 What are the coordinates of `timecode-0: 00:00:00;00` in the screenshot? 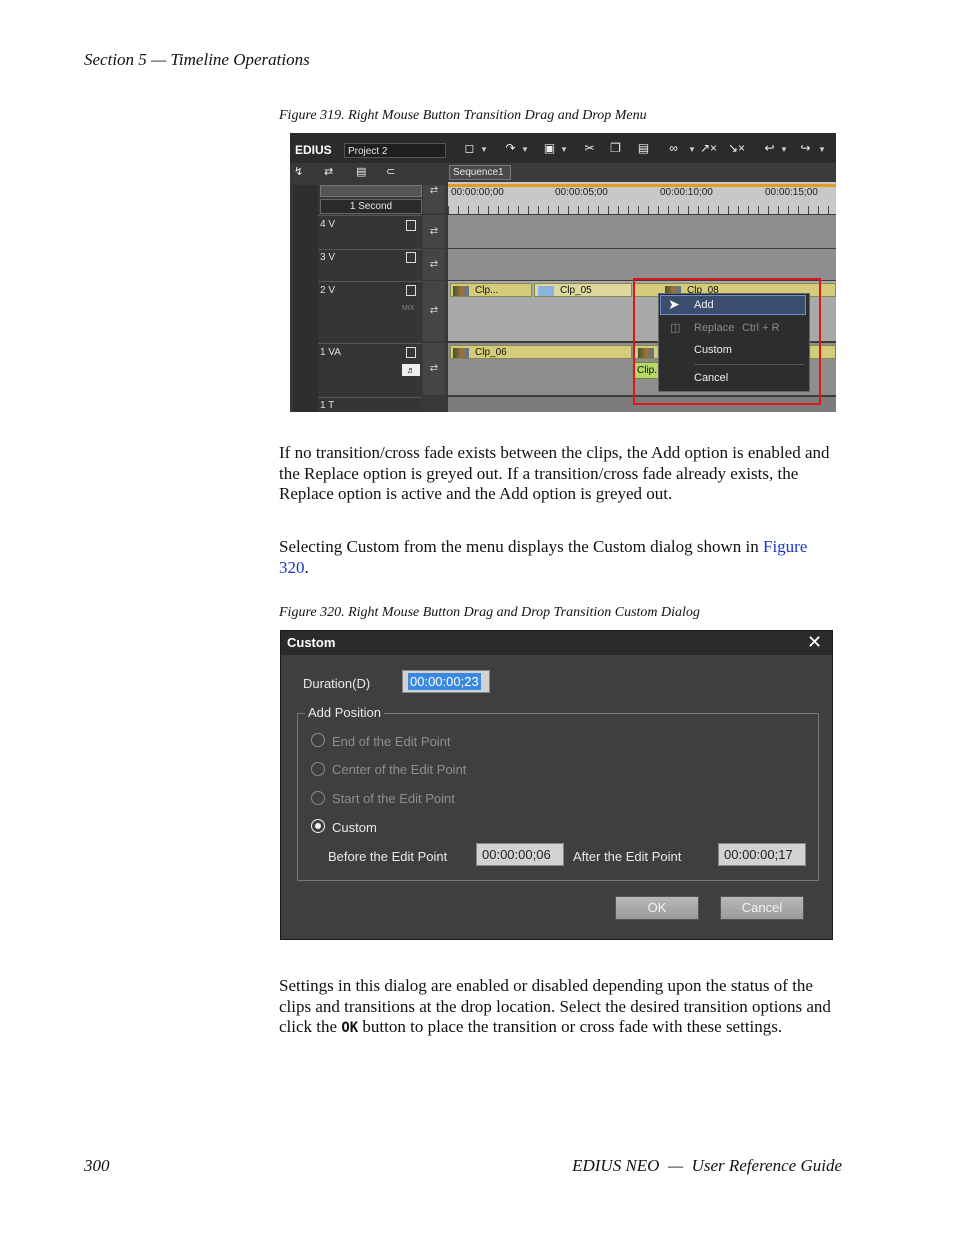 It's located at (477, 192).